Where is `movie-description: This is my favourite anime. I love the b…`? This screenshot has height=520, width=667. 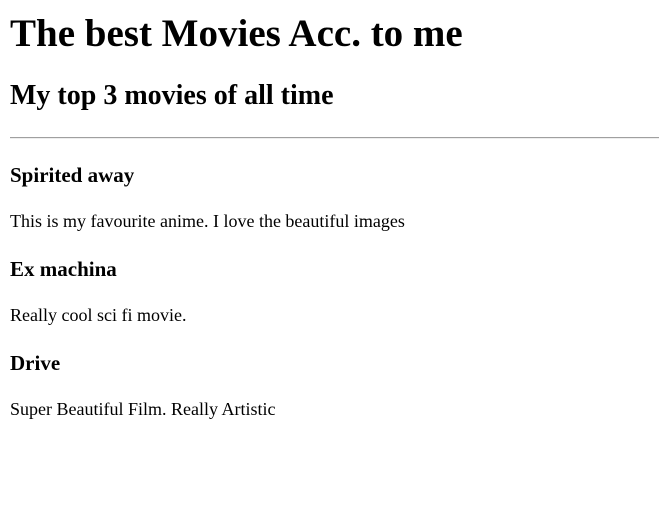
movie-description: This is my favourite anime. I love the b… is located at coordinates (207, 221).